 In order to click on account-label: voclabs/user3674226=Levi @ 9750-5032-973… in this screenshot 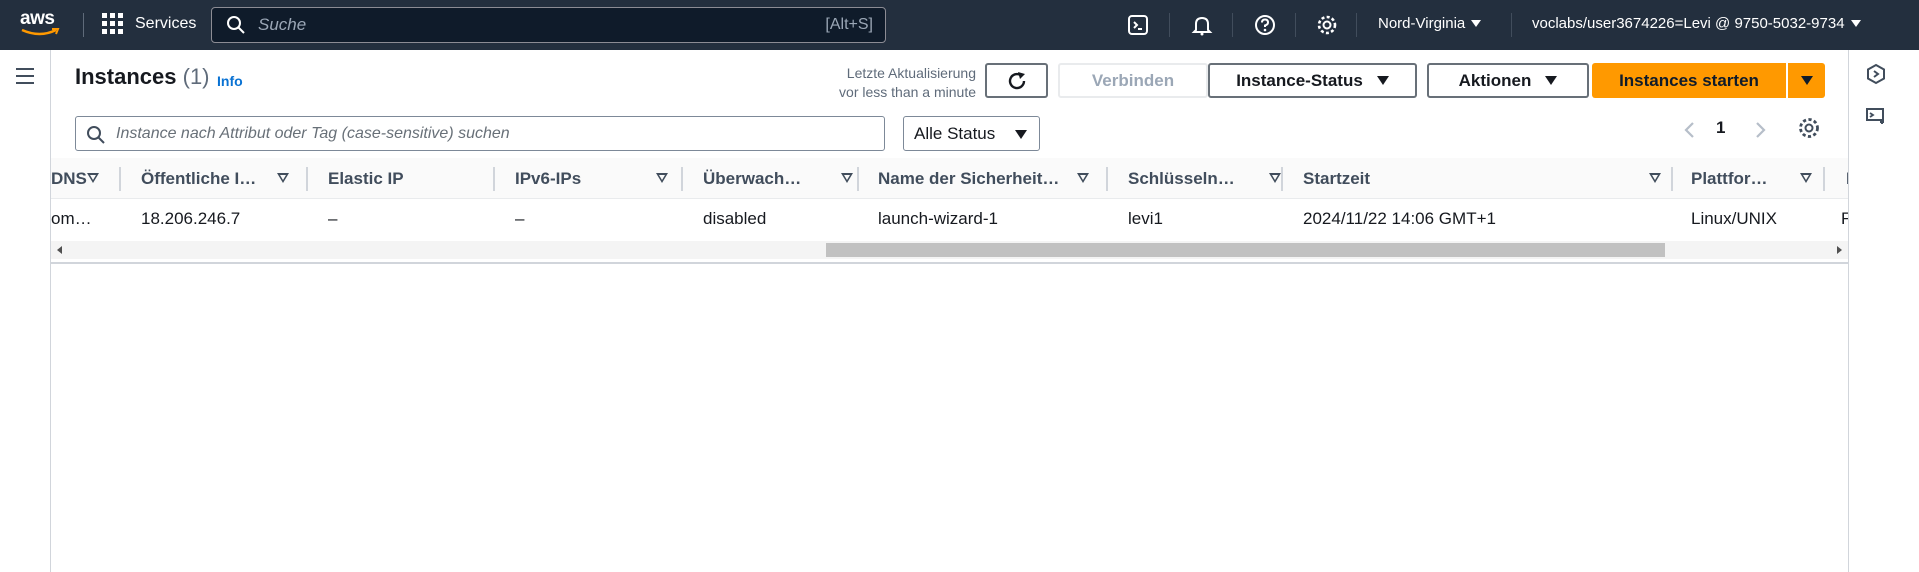, I will do `click(1688, 23)`.